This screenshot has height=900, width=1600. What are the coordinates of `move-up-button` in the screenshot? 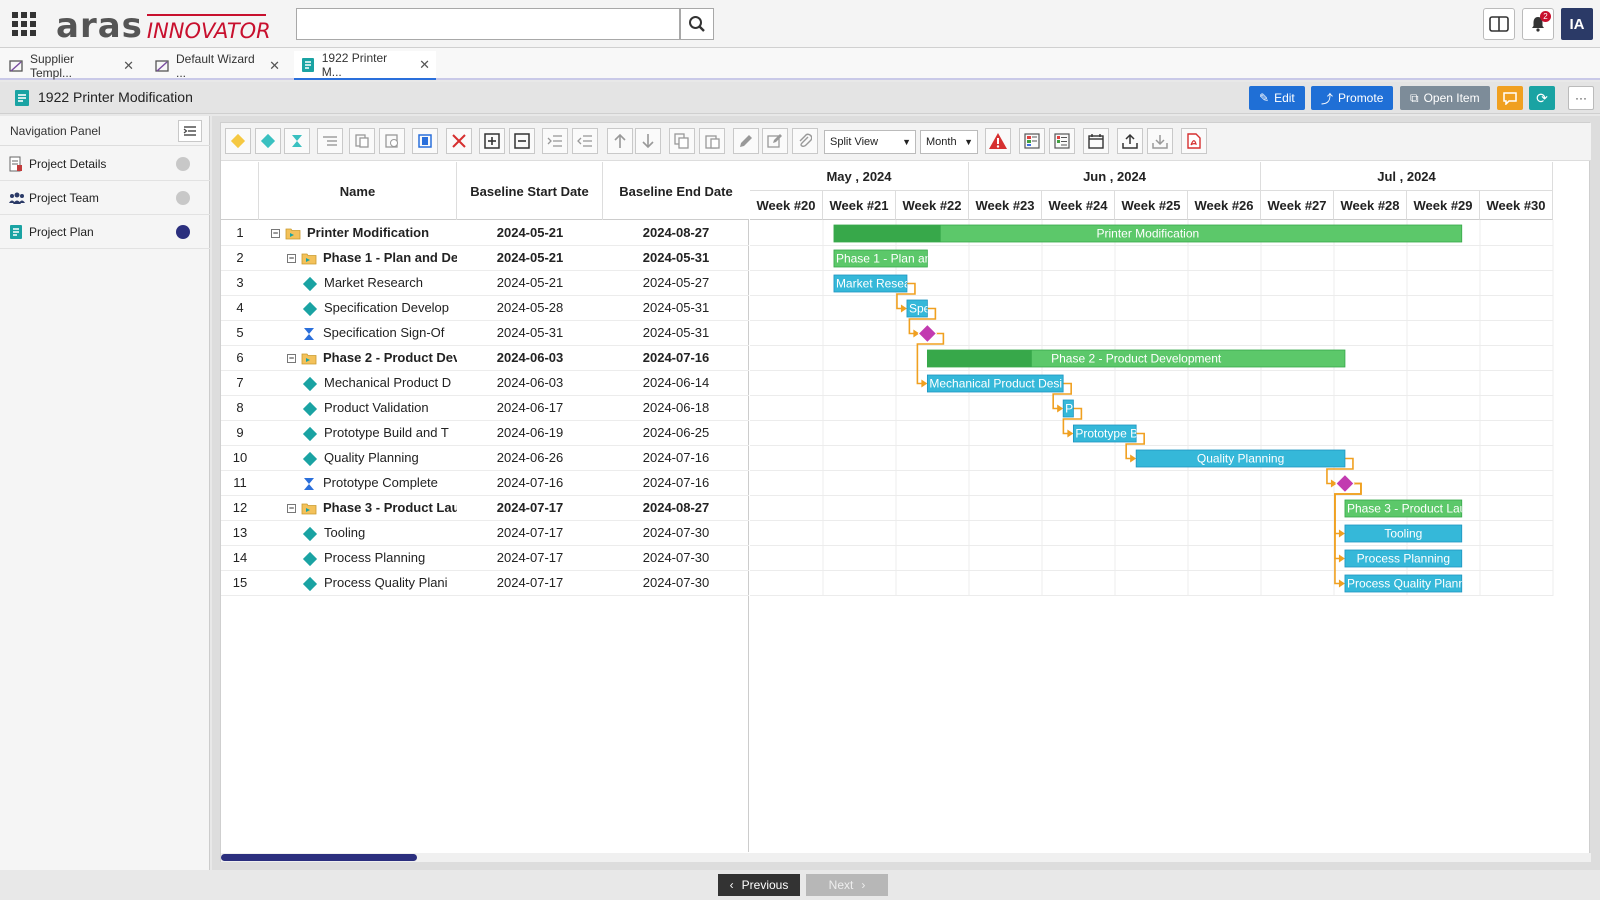 It's located at (620, 141).